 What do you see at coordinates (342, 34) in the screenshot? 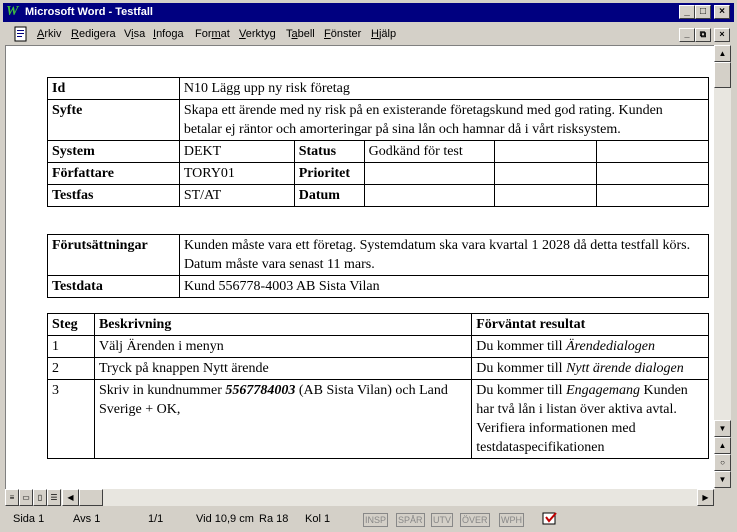
I see `menu-fonster: Fönster` at bounding box center [342, 34].